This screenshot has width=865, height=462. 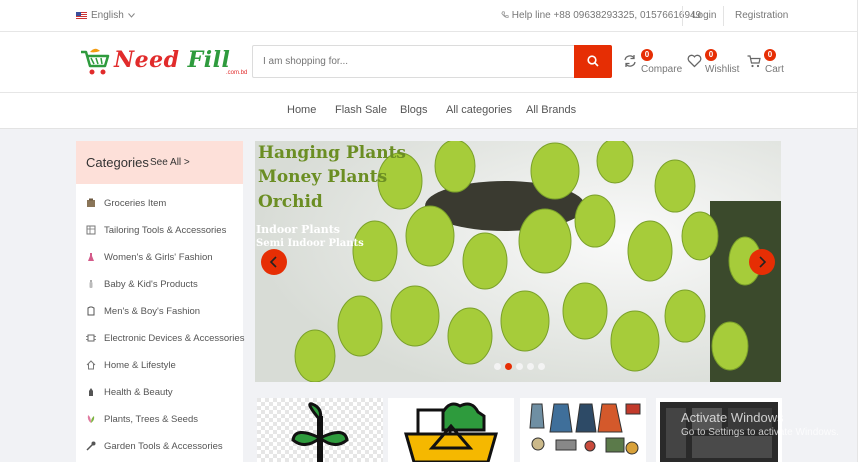 What do you see at coordinates (117, 162) in the screenshot?
I see `category-title: Categories` at bounding box center [117, 162].